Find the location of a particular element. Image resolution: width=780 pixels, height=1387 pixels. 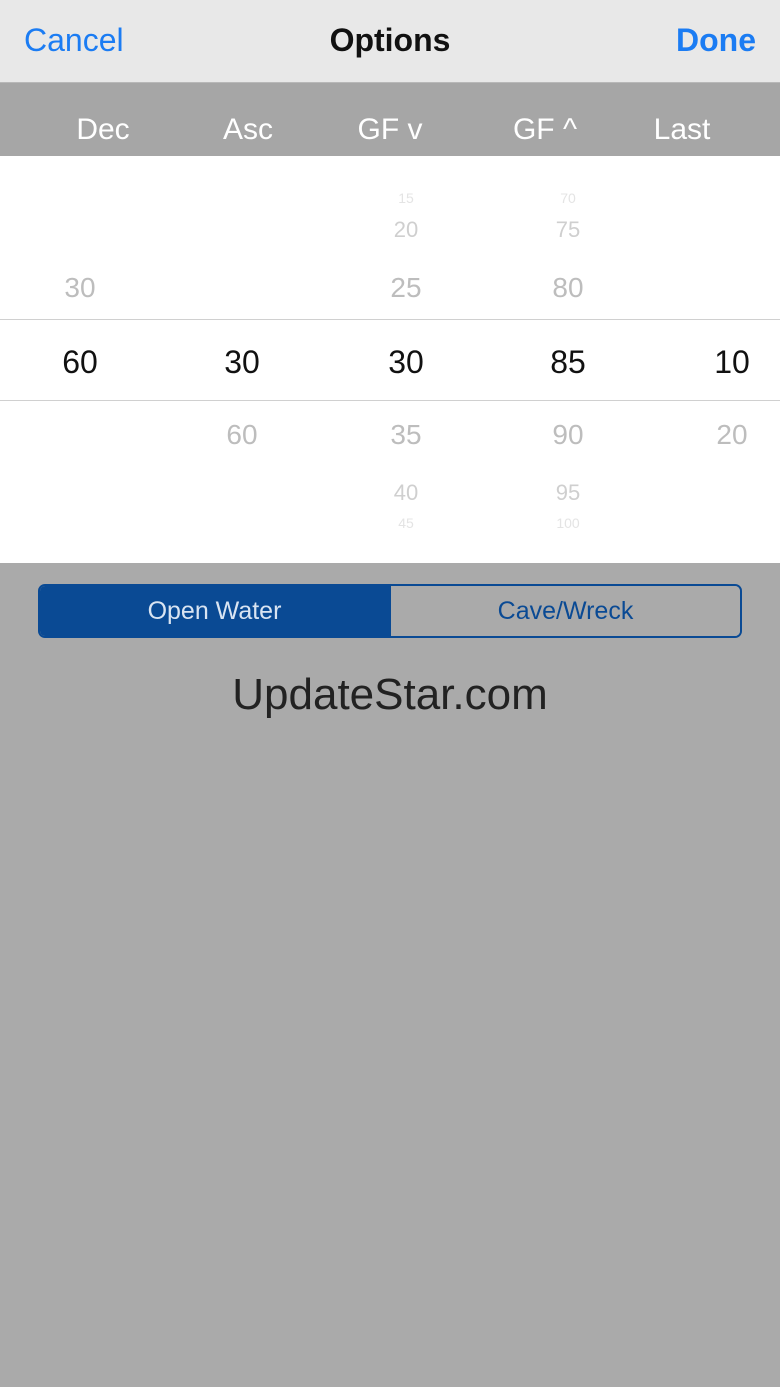

segment-open-water: Open Water is located at coordinates (214, 611).